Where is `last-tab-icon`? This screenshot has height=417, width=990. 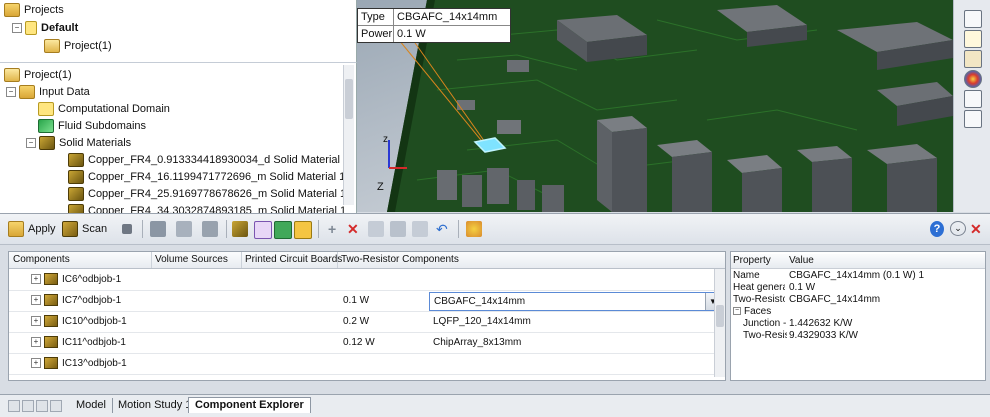 last-tab-icon is located at coordinates (56, 406).